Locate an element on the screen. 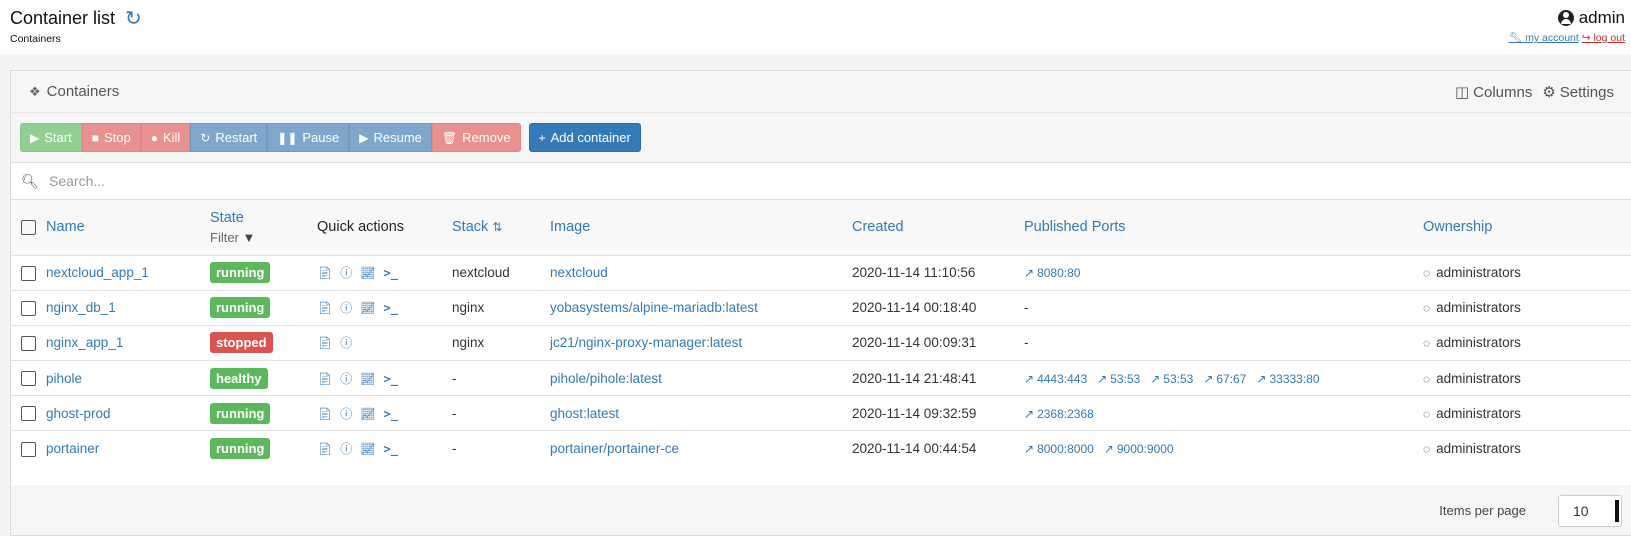  port-link: ↗ 4443:443 is located at coordinates (1055, 379).